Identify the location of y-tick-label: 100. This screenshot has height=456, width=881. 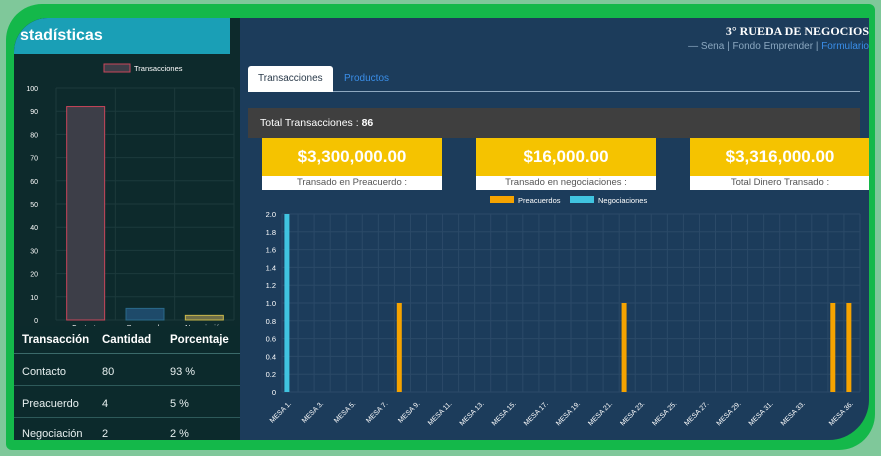
(32, 89).